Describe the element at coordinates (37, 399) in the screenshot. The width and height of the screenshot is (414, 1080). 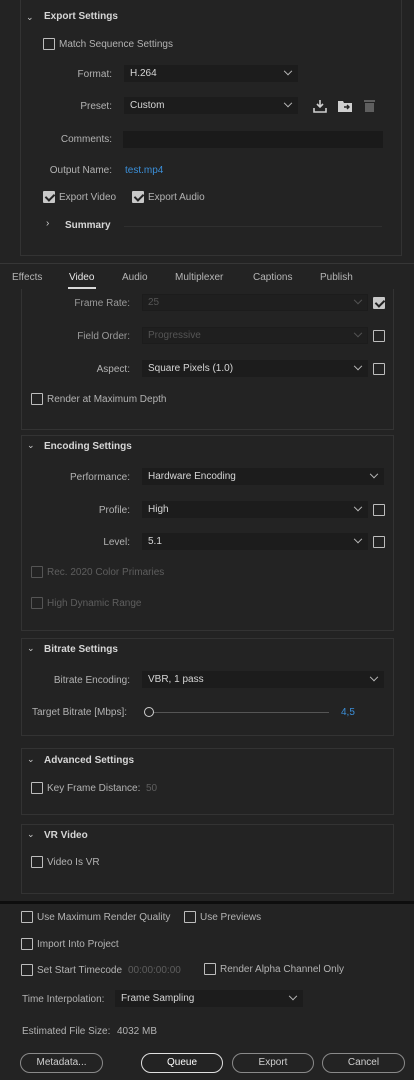
I see `render-max-depth-checkbox` at that location.